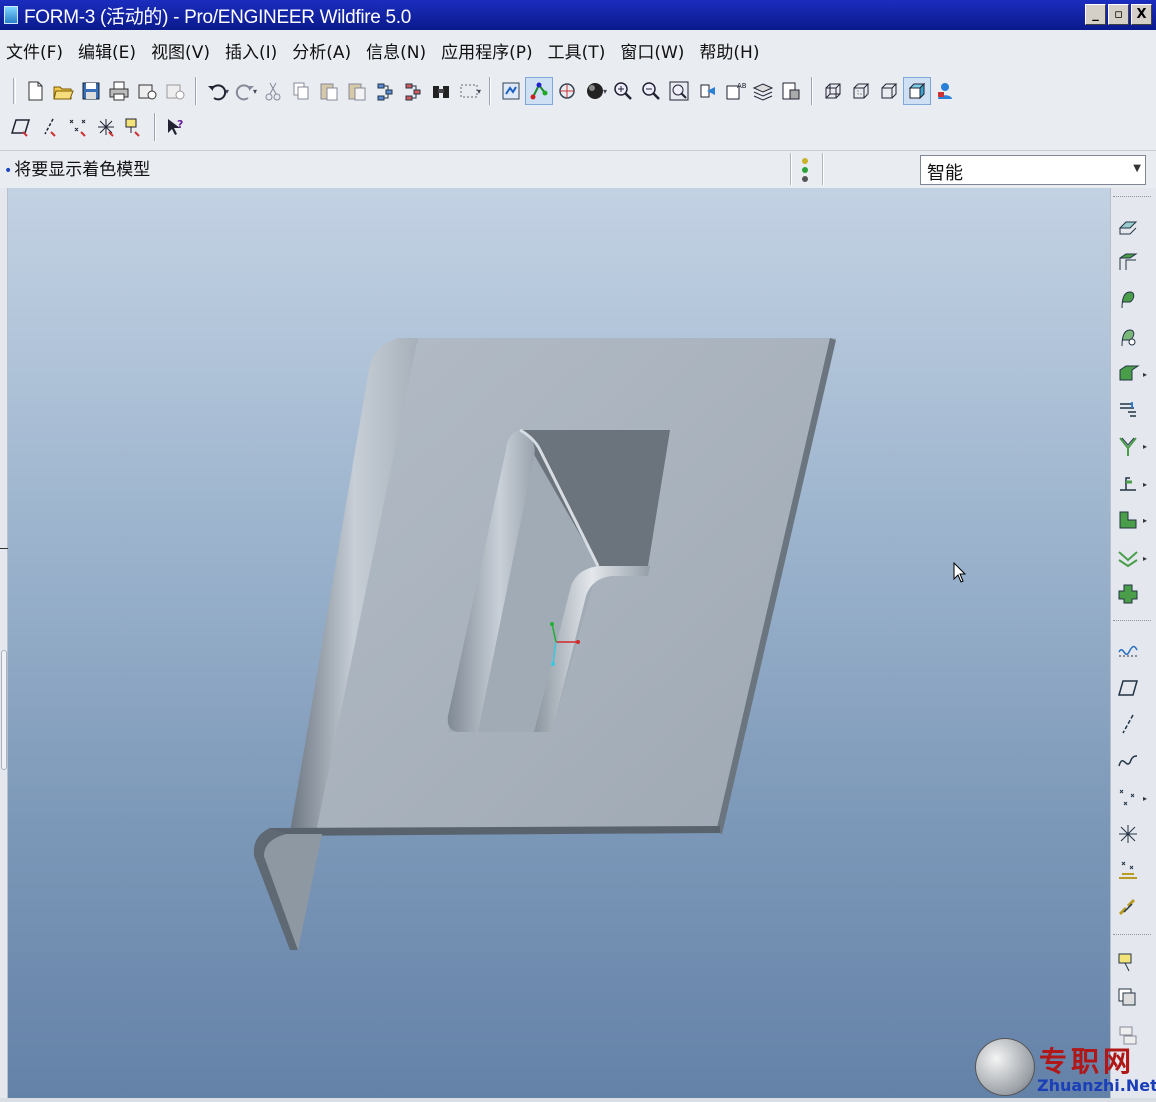 The width and height of the screenshot is (1156, 1102). Describe the element at coordinates (273, 91) in the screenshot. I see `cut-icon` at that location.